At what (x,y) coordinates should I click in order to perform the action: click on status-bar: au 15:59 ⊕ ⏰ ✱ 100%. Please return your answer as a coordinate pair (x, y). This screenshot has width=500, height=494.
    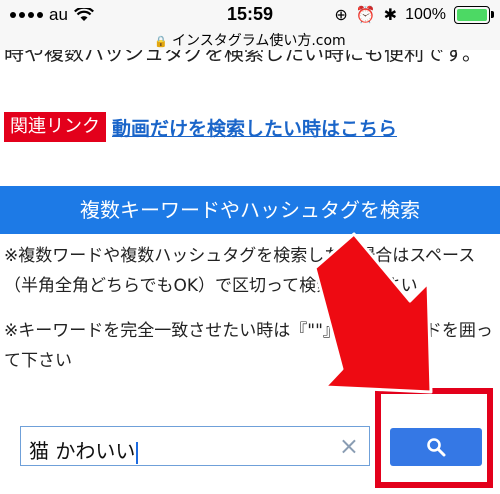
    Looking at the image, I should click on (250, 15).